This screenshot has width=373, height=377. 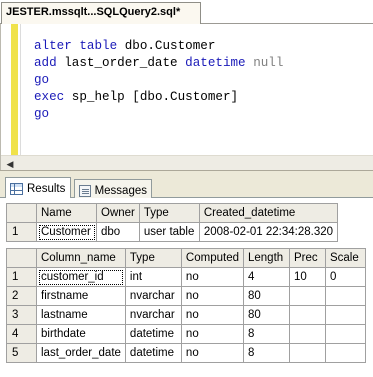 I want to click on table-row: 3 lastname nvarchar no 80, so click(x=186, y=315).